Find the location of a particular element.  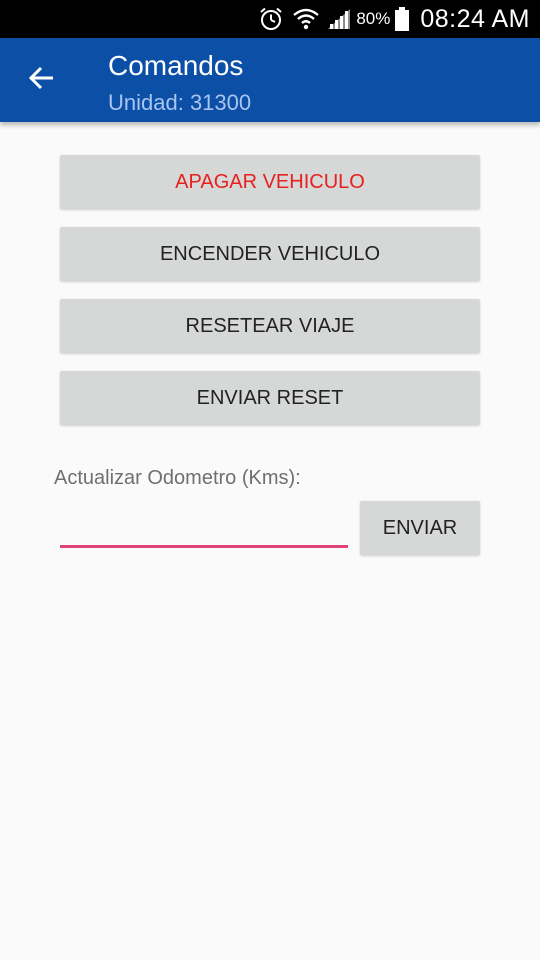

back-button is located at coordinates (42, 80).